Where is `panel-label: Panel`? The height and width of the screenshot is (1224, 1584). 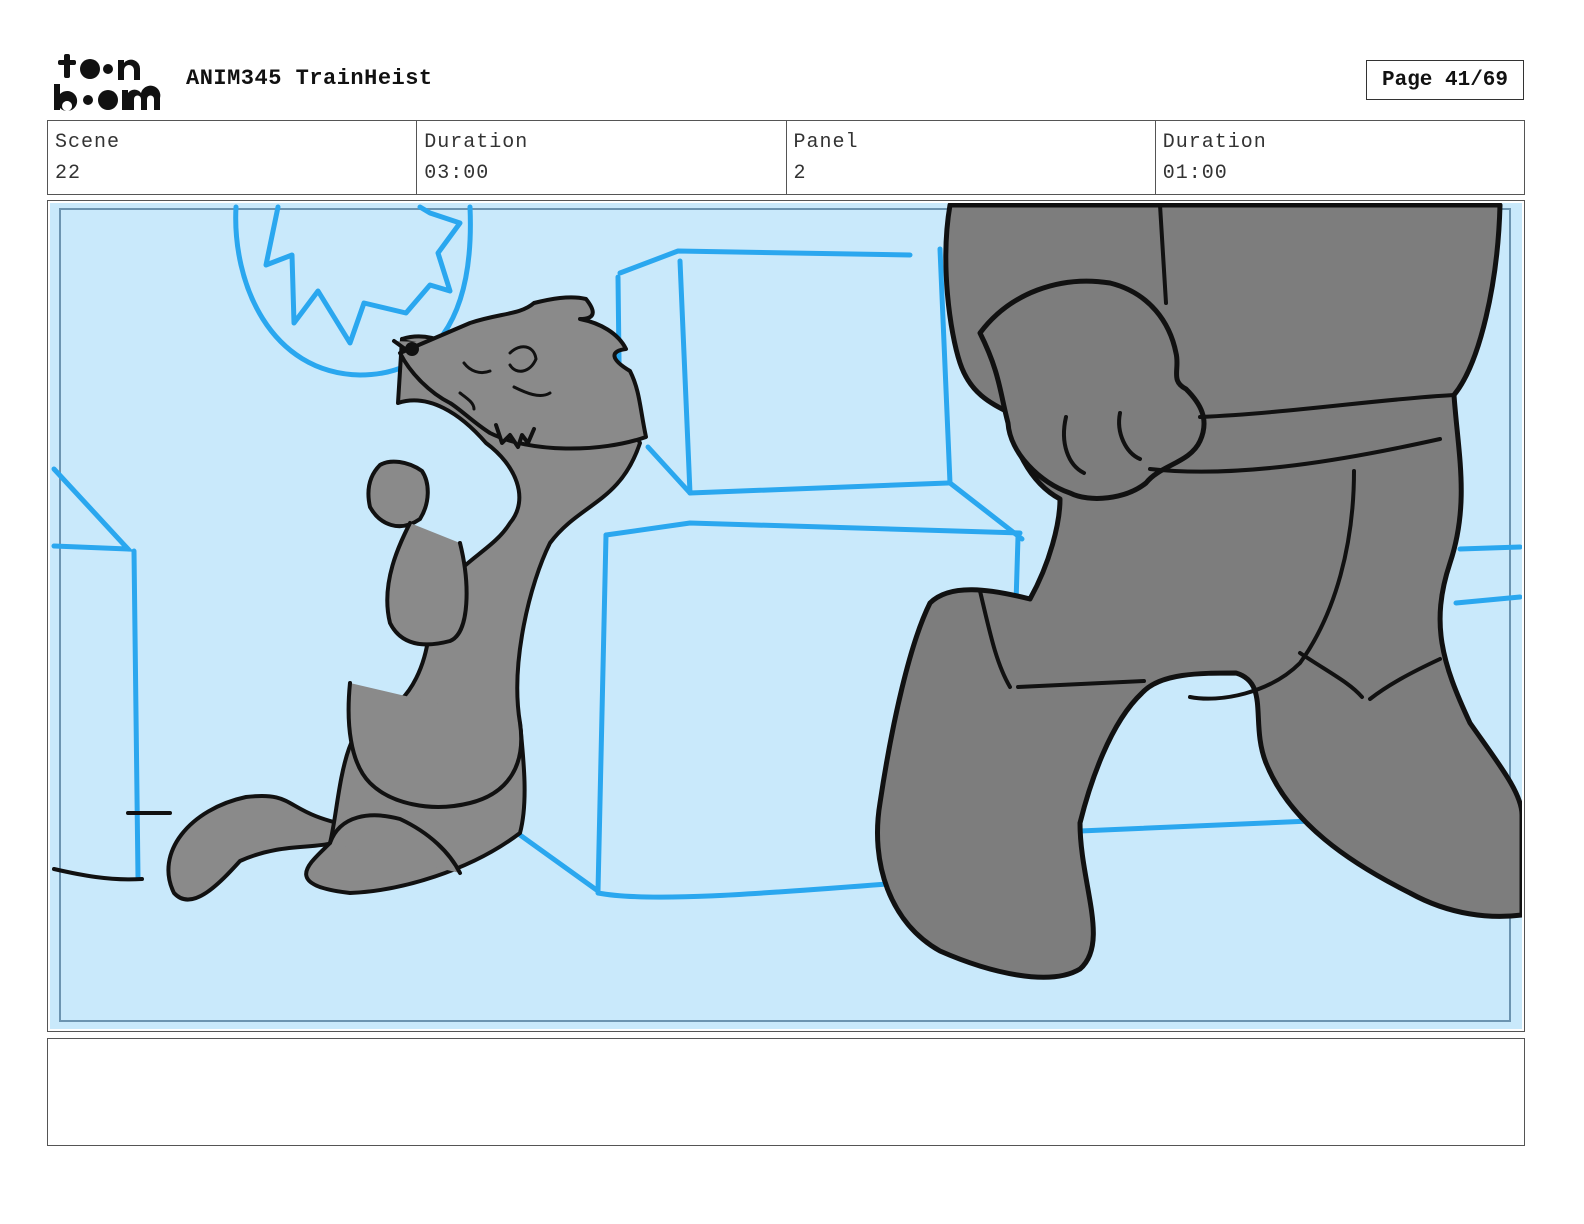
panel-label: Panel is located at coordinates (826, 142).